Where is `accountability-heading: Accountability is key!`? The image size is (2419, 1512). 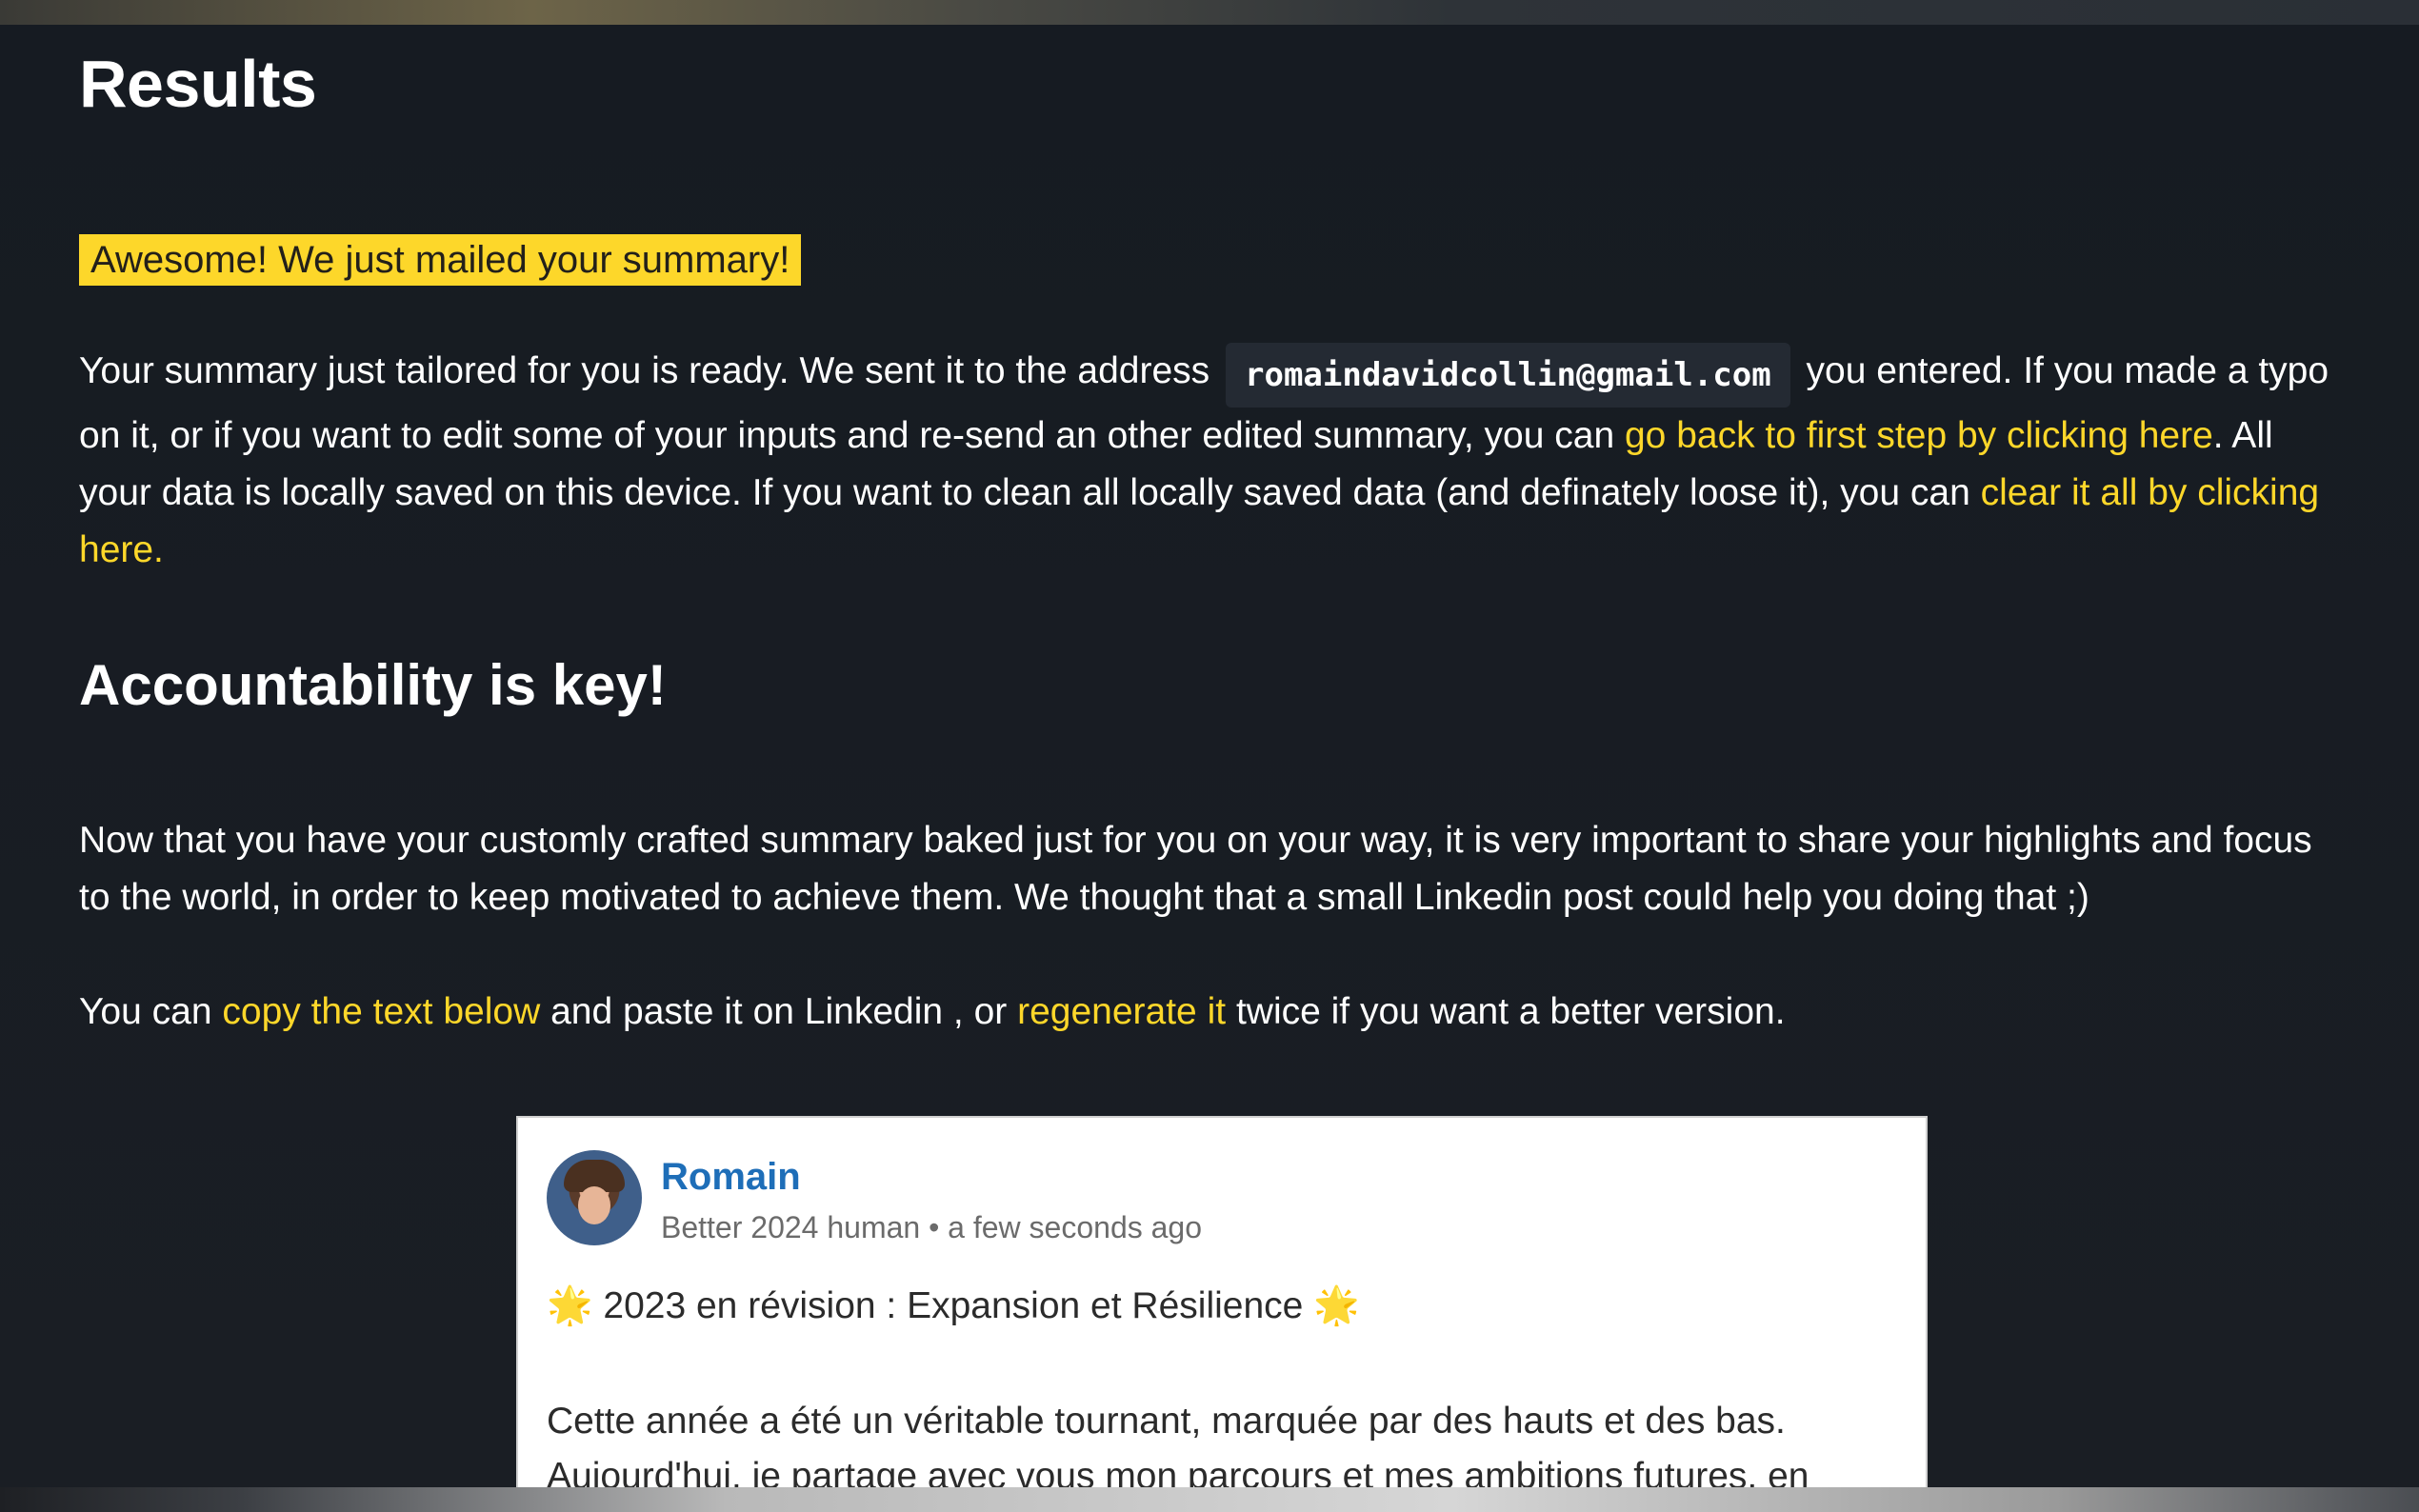 accountability-heading: Accountability is key! is located at coordinates (373, 685).